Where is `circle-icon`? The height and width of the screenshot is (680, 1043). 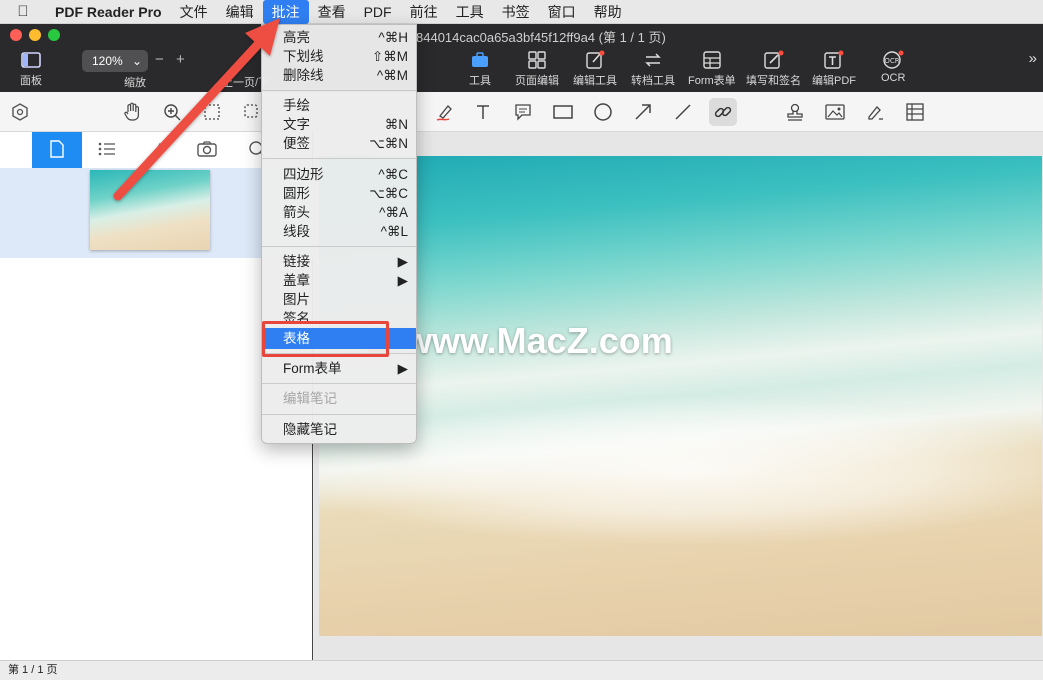
circle-icon is located at coordinates (603, 112).